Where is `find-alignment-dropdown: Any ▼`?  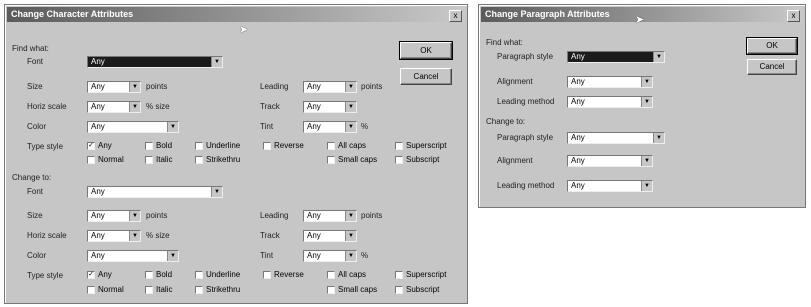 find-alignment-dropdown: Any ▼ is located at coordinates (610, 82).